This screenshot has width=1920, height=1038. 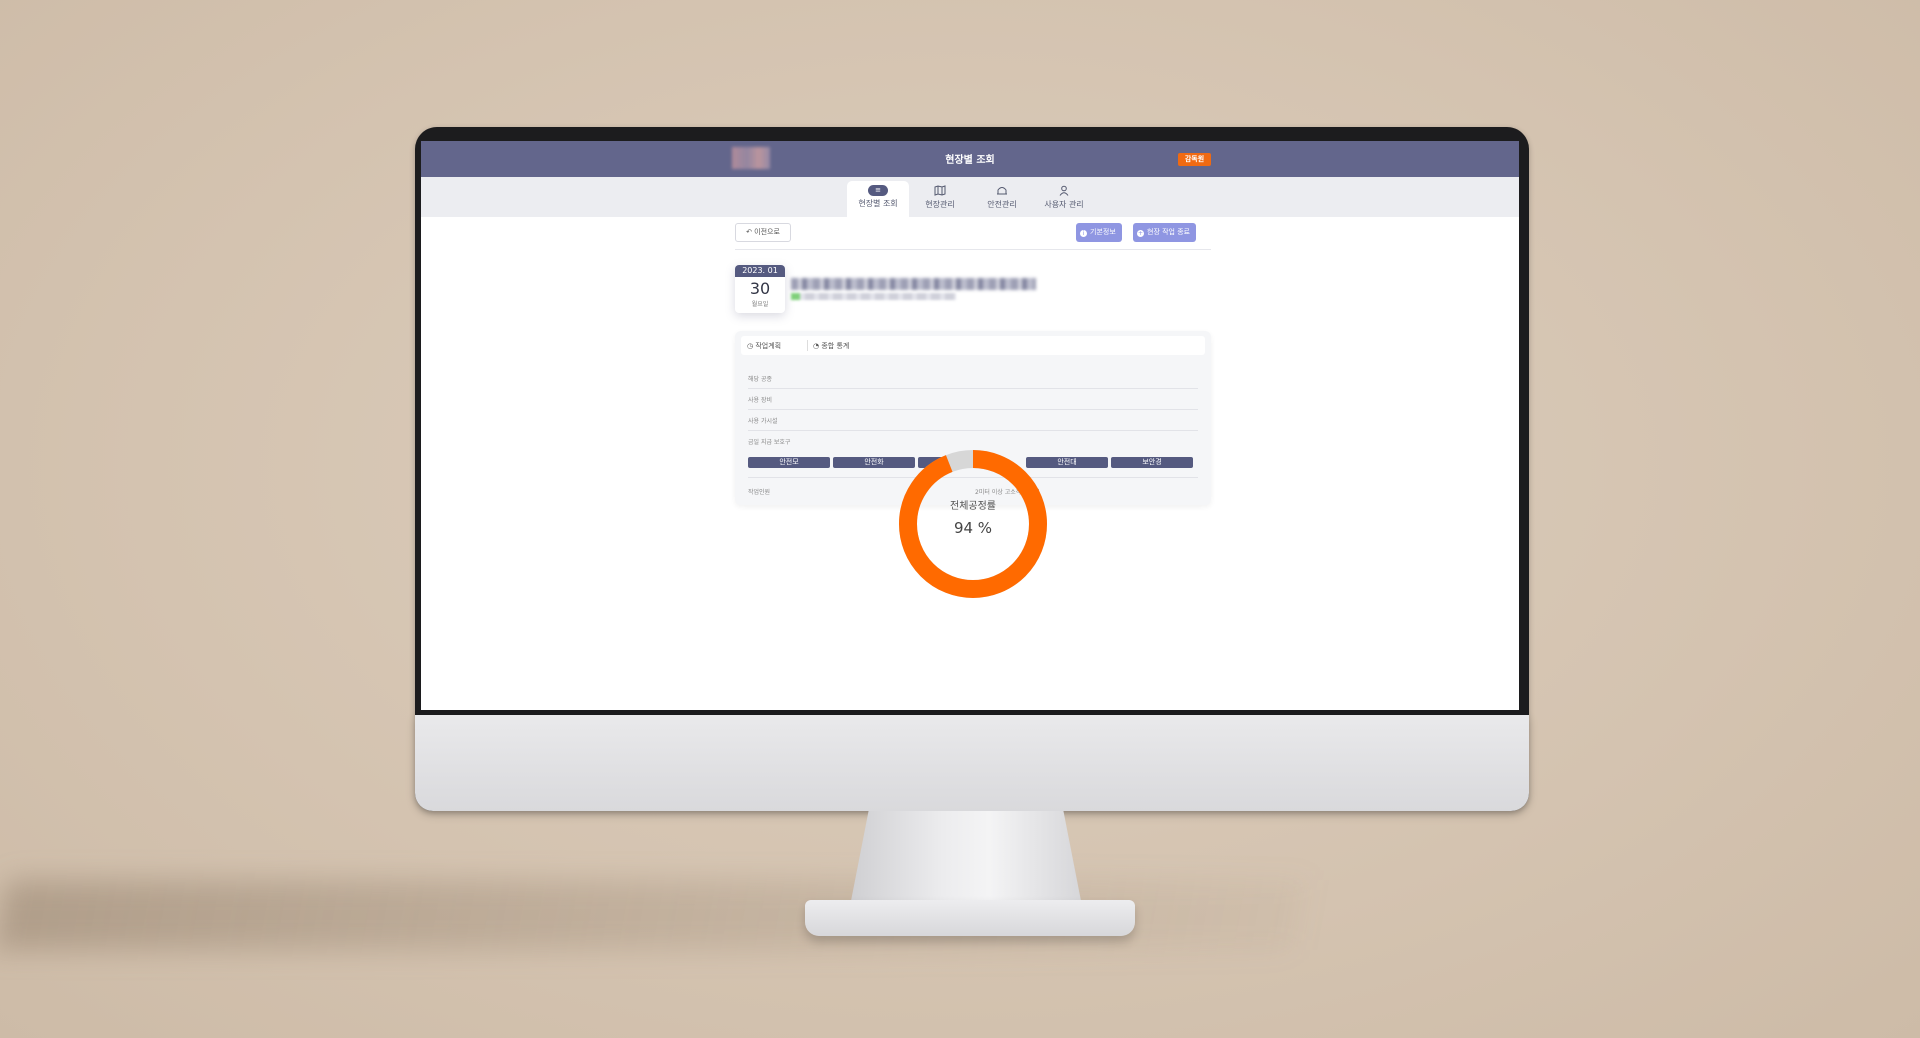 What do you see at coordinates (1083, 233) in the screenshot?
I see `info-icon: i` at bounding box center [1083, 233].